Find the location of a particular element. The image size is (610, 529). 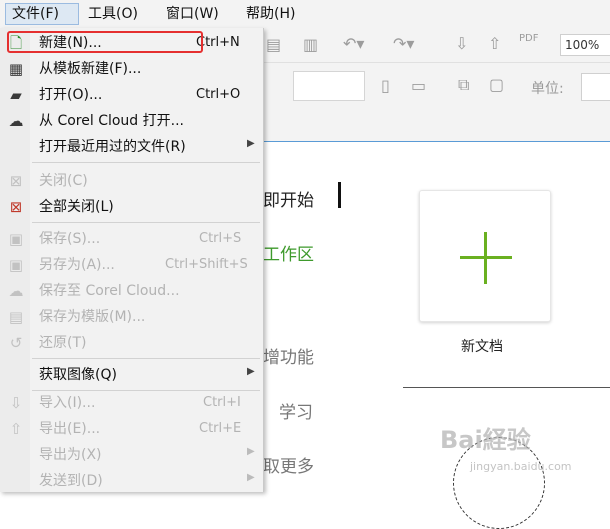

menu-item-acquire-image: 获取图像(Q) ▶ is located at coordinates (131, 375).